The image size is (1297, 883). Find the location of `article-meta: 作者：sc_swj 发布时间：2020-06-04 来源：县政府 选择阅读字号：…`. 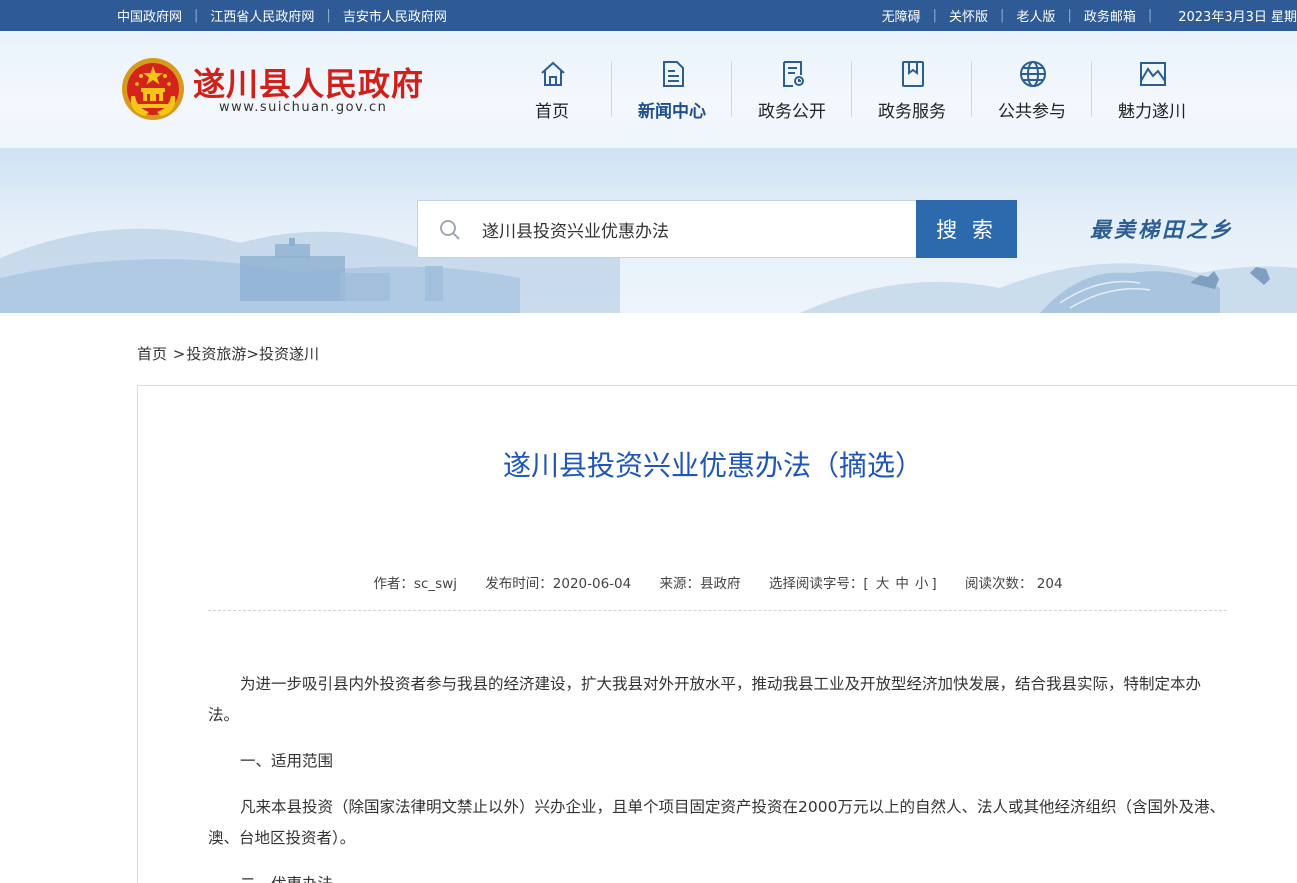

article-meta: 作者：sc_swj 发布时间：2020-06-04 来源：县政府 选择阅读字号：… is located at coordinates (717, 582).